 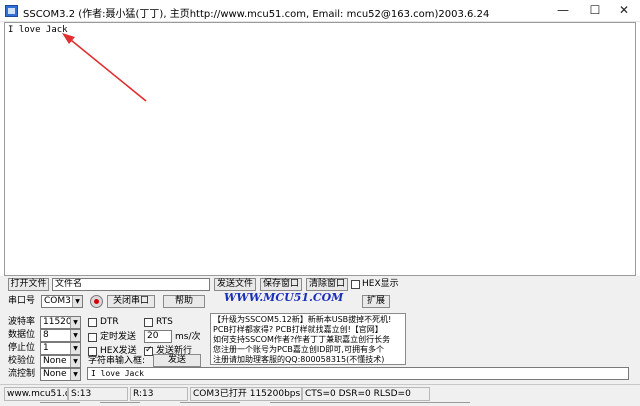 What do you see at coordinates (327, 284) in the screenshot?
I see `clear-window-button: 清除窗口` at bounding box center [327, 284].